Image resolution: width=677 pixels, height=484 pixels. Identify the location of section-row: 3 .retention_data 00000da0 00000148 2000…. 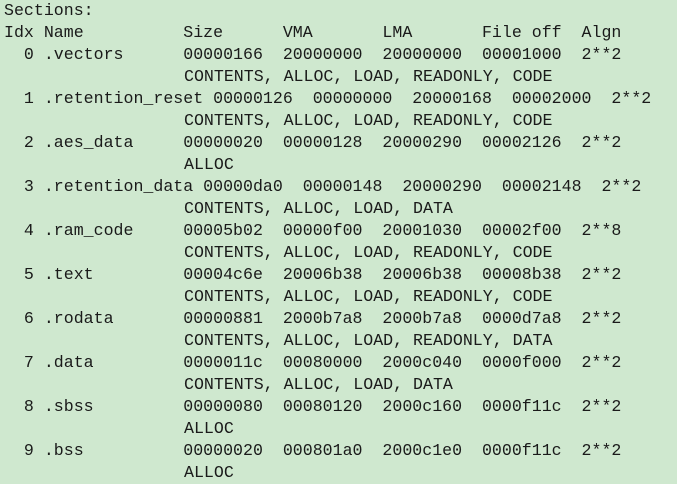
(323, 186).